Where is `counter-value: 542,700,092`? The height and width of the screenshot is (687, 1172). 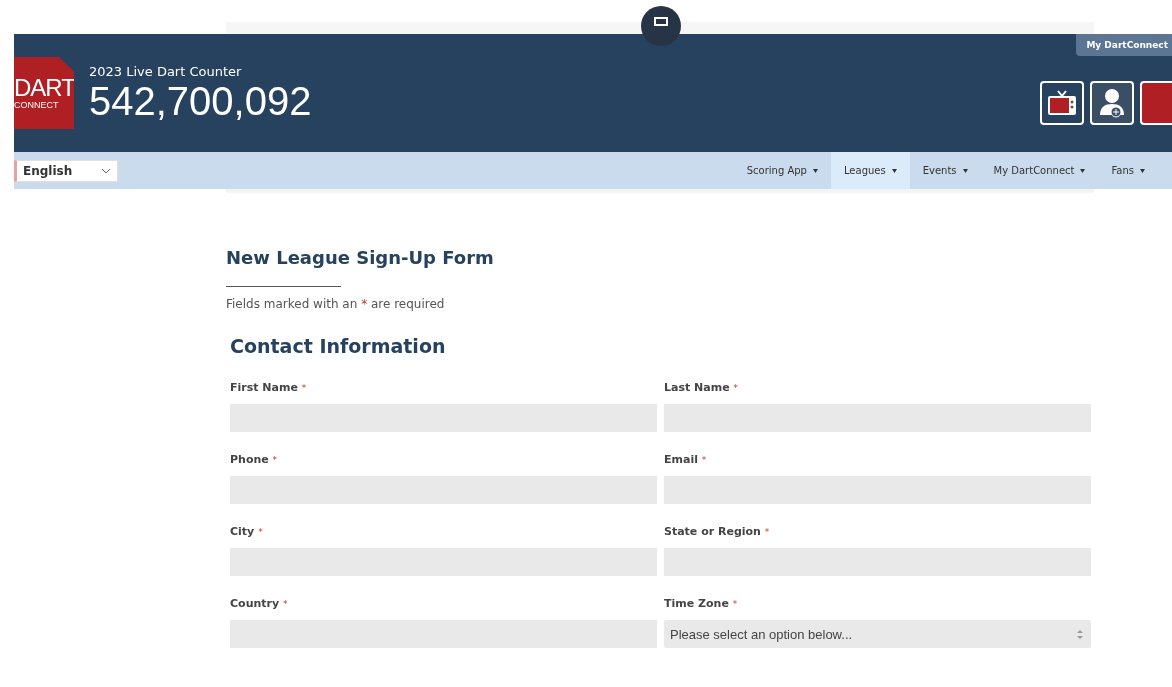 counter-value: 542,700,092 is located at coordinates (200, 100).